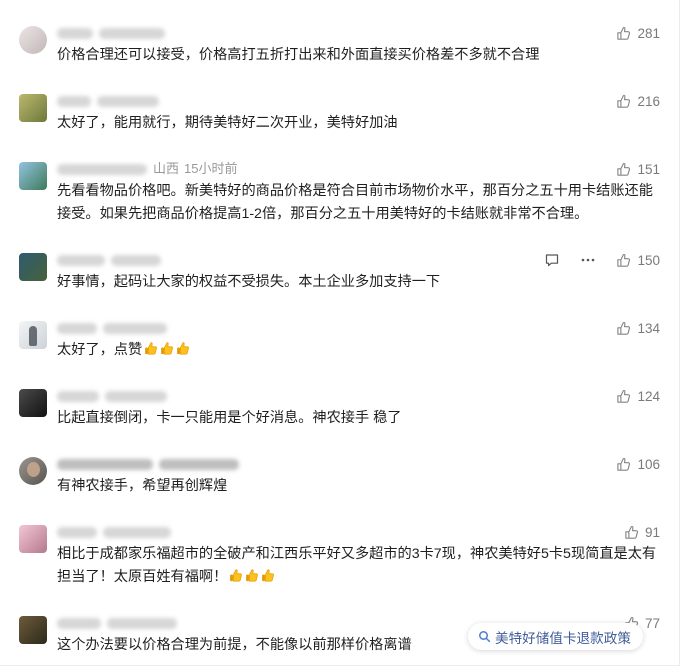 This screenshot has width=680, height=666. I want to click on comment-text: 太好了，能用就行，期待美特好二次开业，美特好加油, so click(360, 123).